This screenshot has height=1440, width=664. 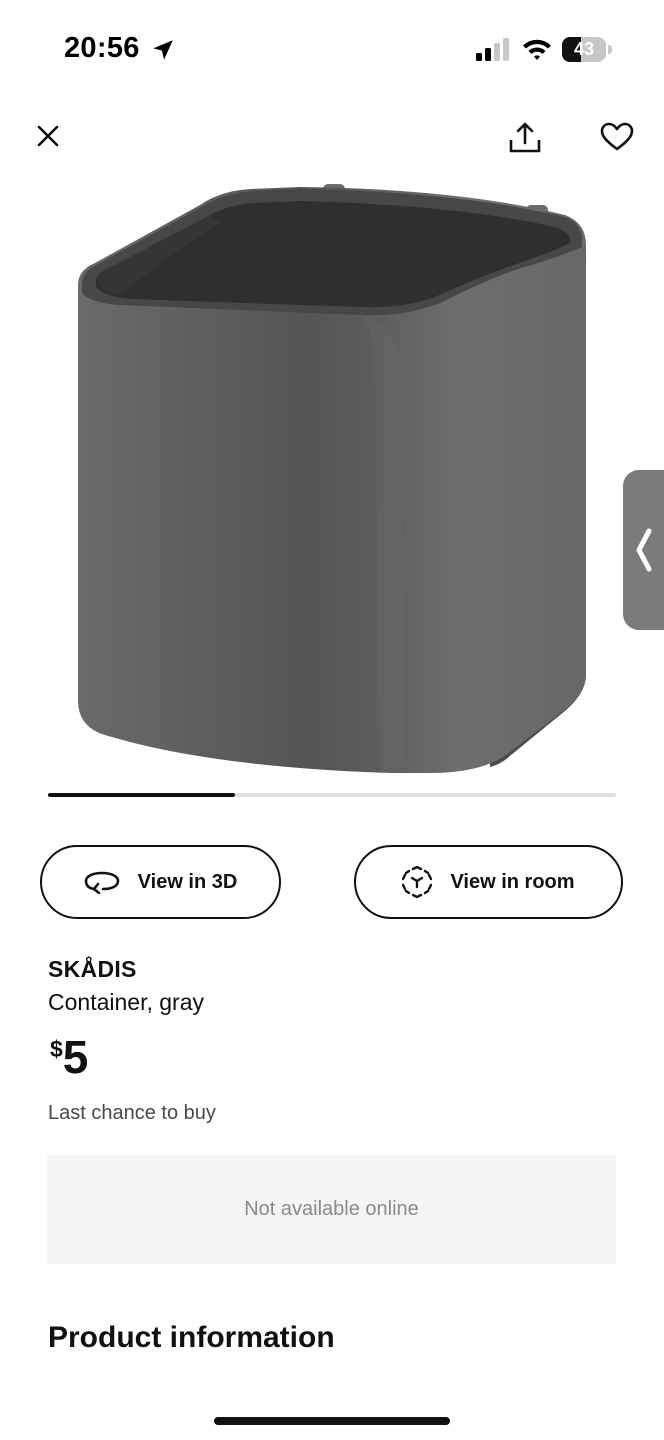 I want to click on side-panel-tab, so click(x=643, y=550).